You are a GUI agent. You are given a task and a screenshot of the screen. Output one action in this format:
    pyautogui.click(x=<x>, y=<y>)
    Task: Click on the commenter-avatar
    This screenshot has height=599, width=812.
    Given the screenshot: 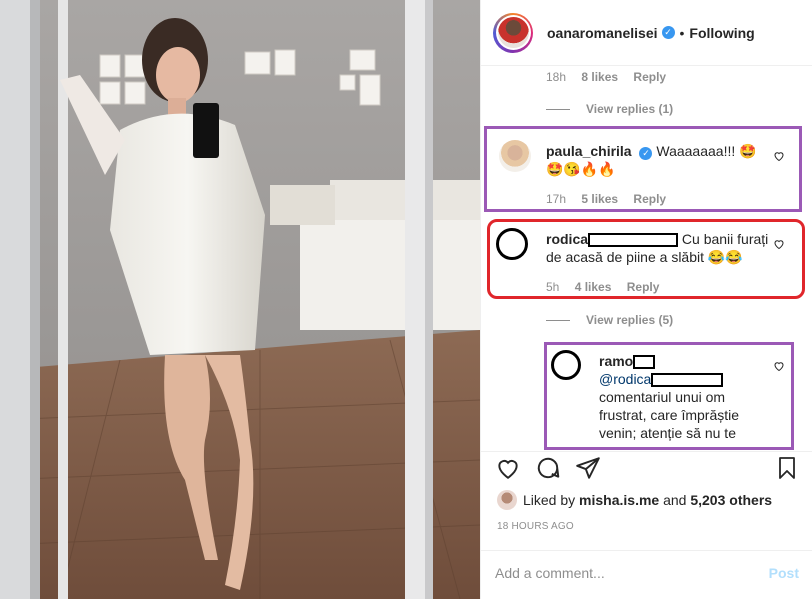 What is the action you would take?
    pyautogui.click(x=515, y=156)
    